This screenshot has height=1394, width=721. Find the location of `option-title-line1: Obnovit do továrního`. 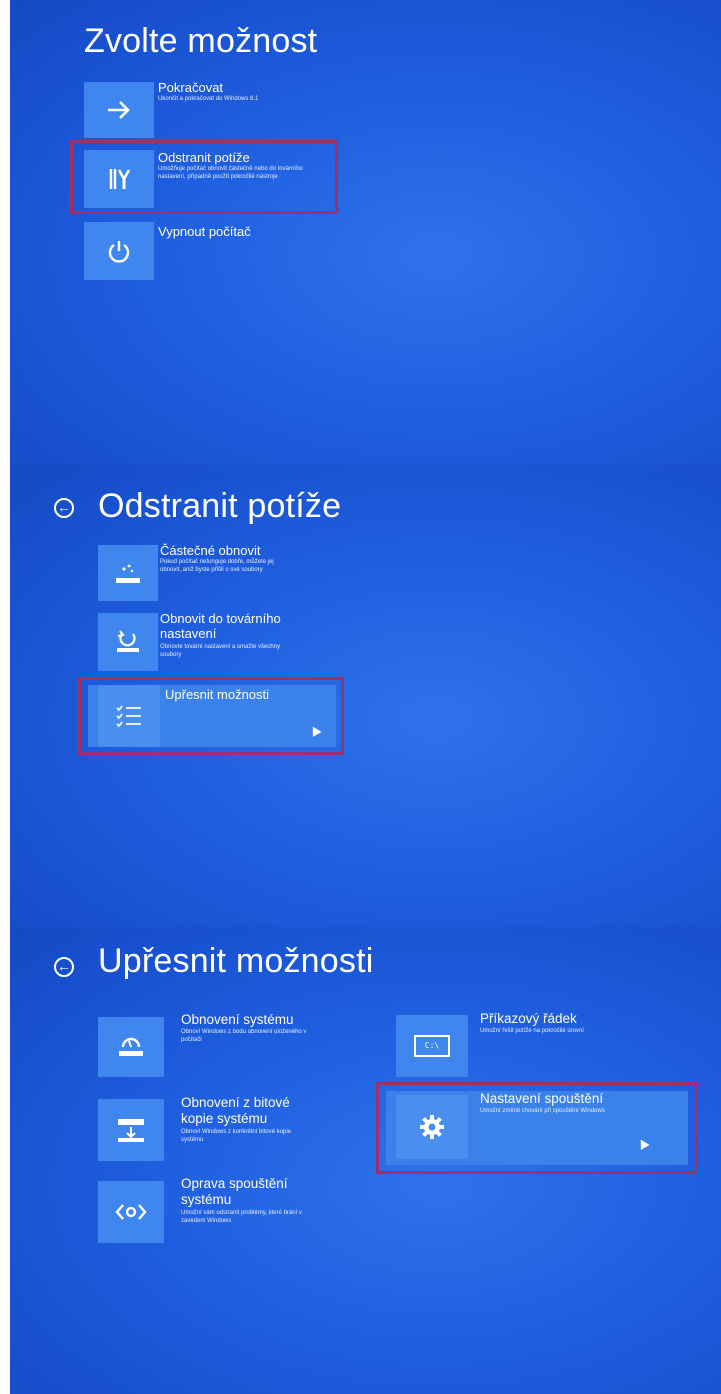

option-title-line1: Obnovit do továrního is located at coordinates (220, 618).